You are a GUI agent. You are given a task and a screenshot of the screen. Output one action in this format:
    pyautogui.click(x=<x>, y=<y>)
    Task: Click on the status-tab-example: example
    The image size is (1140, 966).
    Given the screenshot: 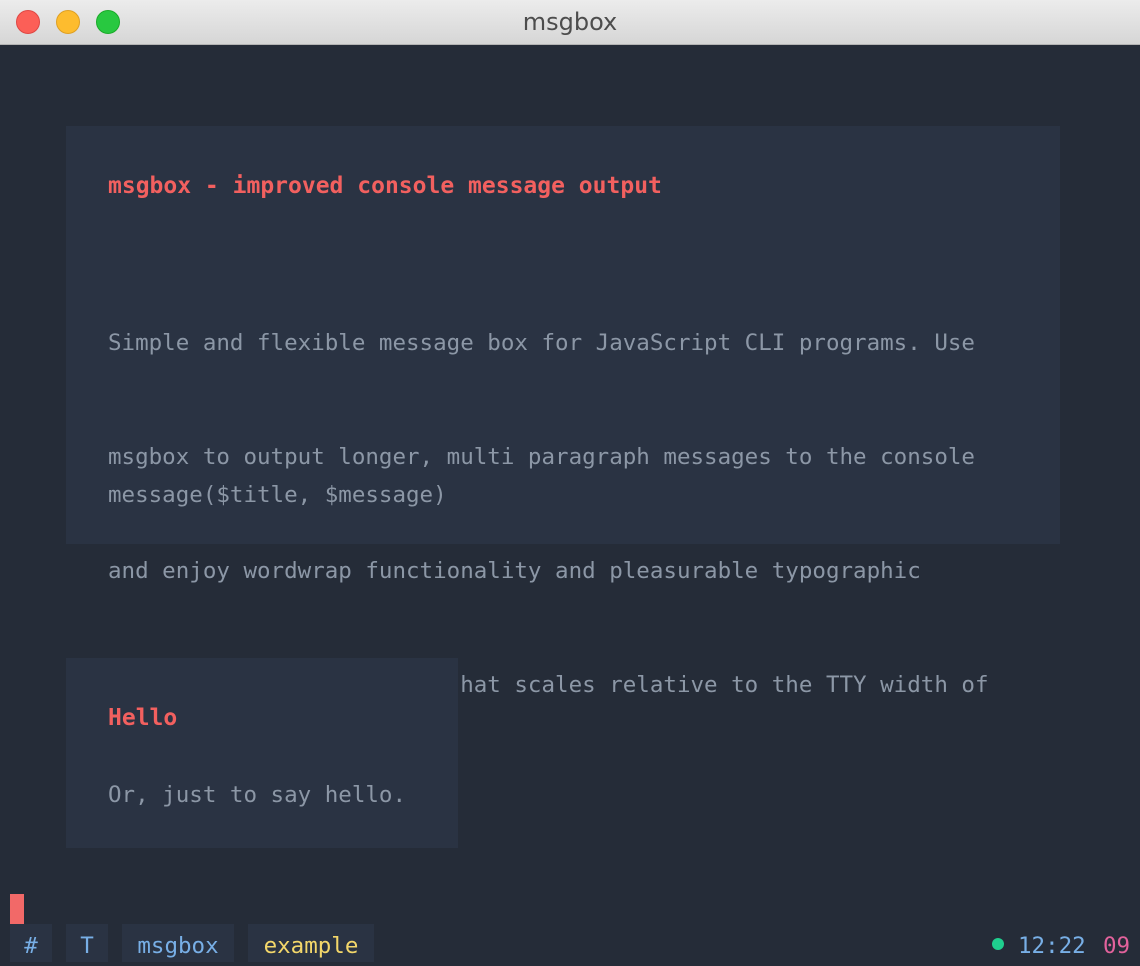 What is the action you would take?
    pyautogui.click(x=311, y=943)
    